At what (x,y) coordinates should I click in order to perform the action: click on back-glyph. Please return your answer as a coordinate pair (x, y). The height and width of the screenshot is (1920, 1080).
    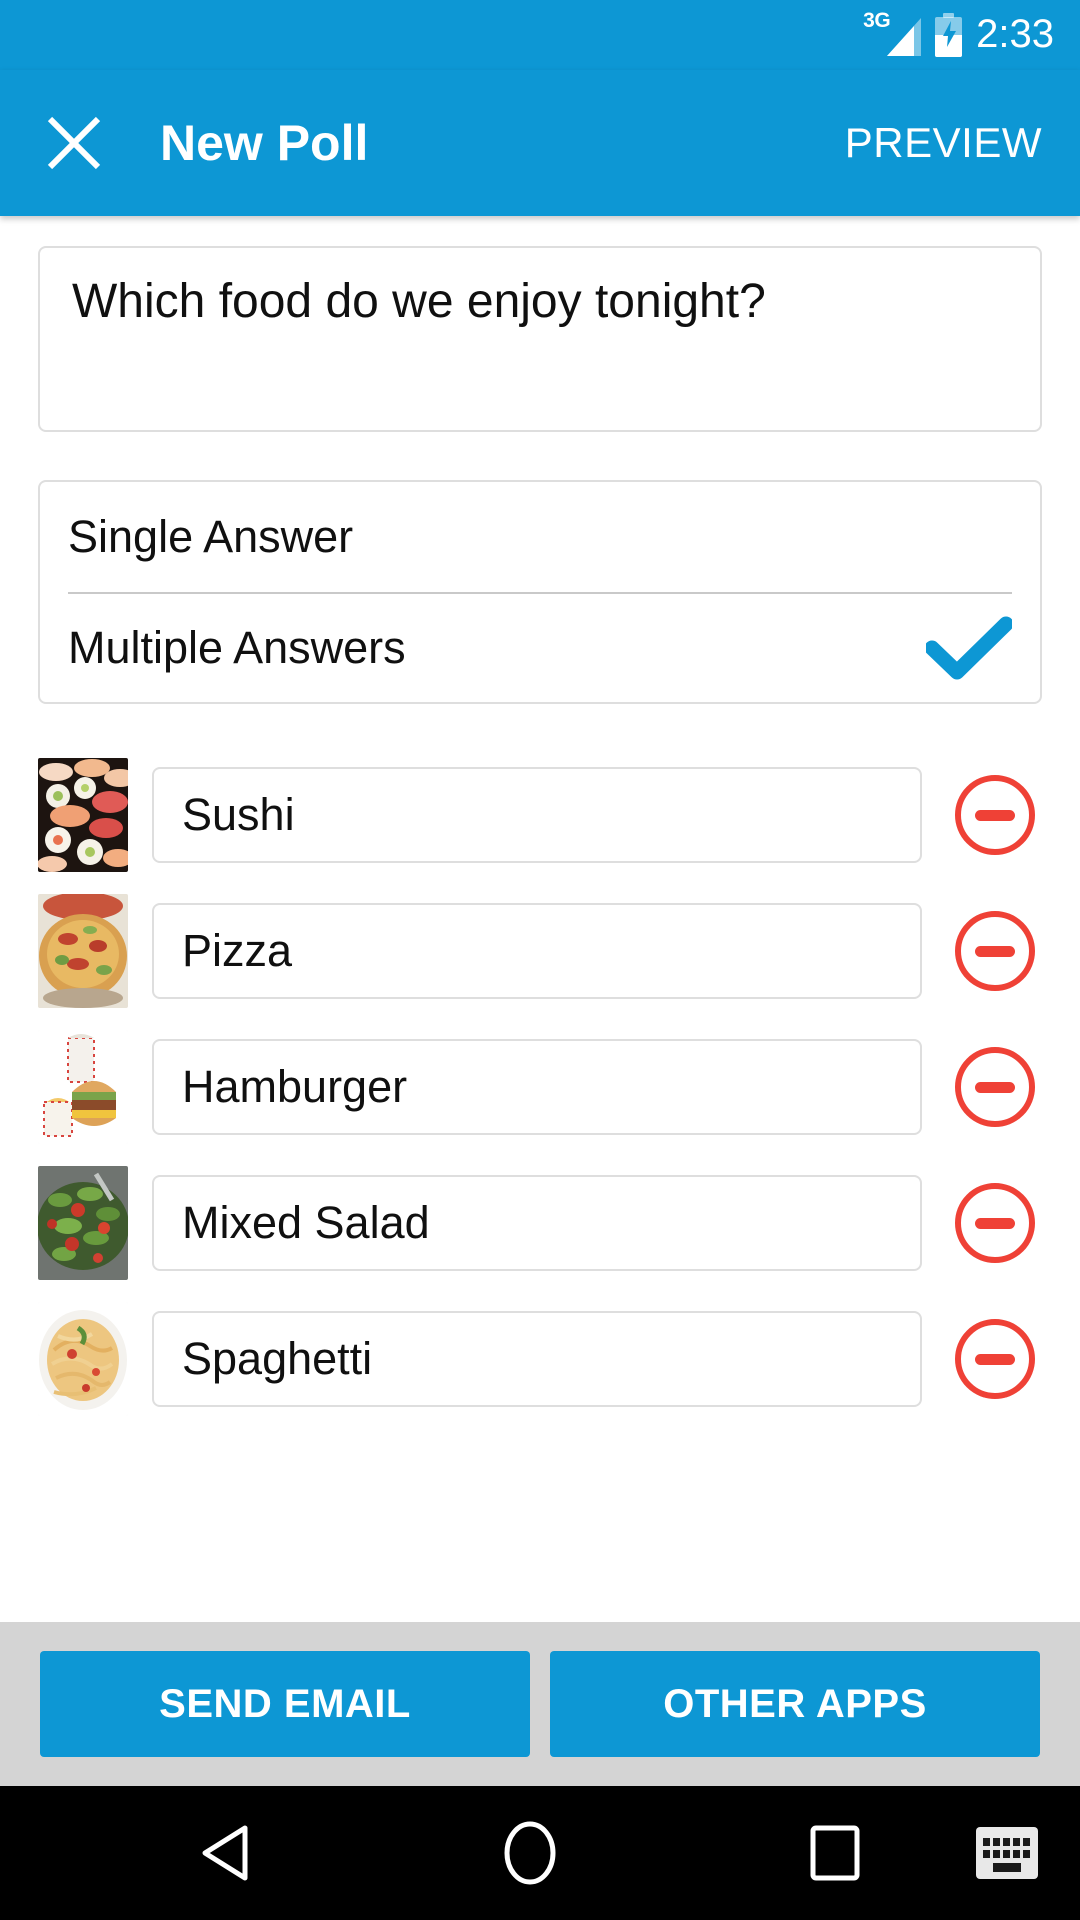
    Looking at the image, I should click on (225, 1853).